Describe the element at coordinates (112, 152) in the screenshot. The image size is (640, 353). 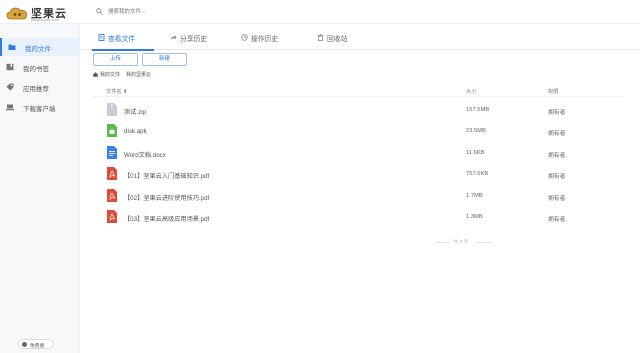
I see `word-file-icon` at that location.